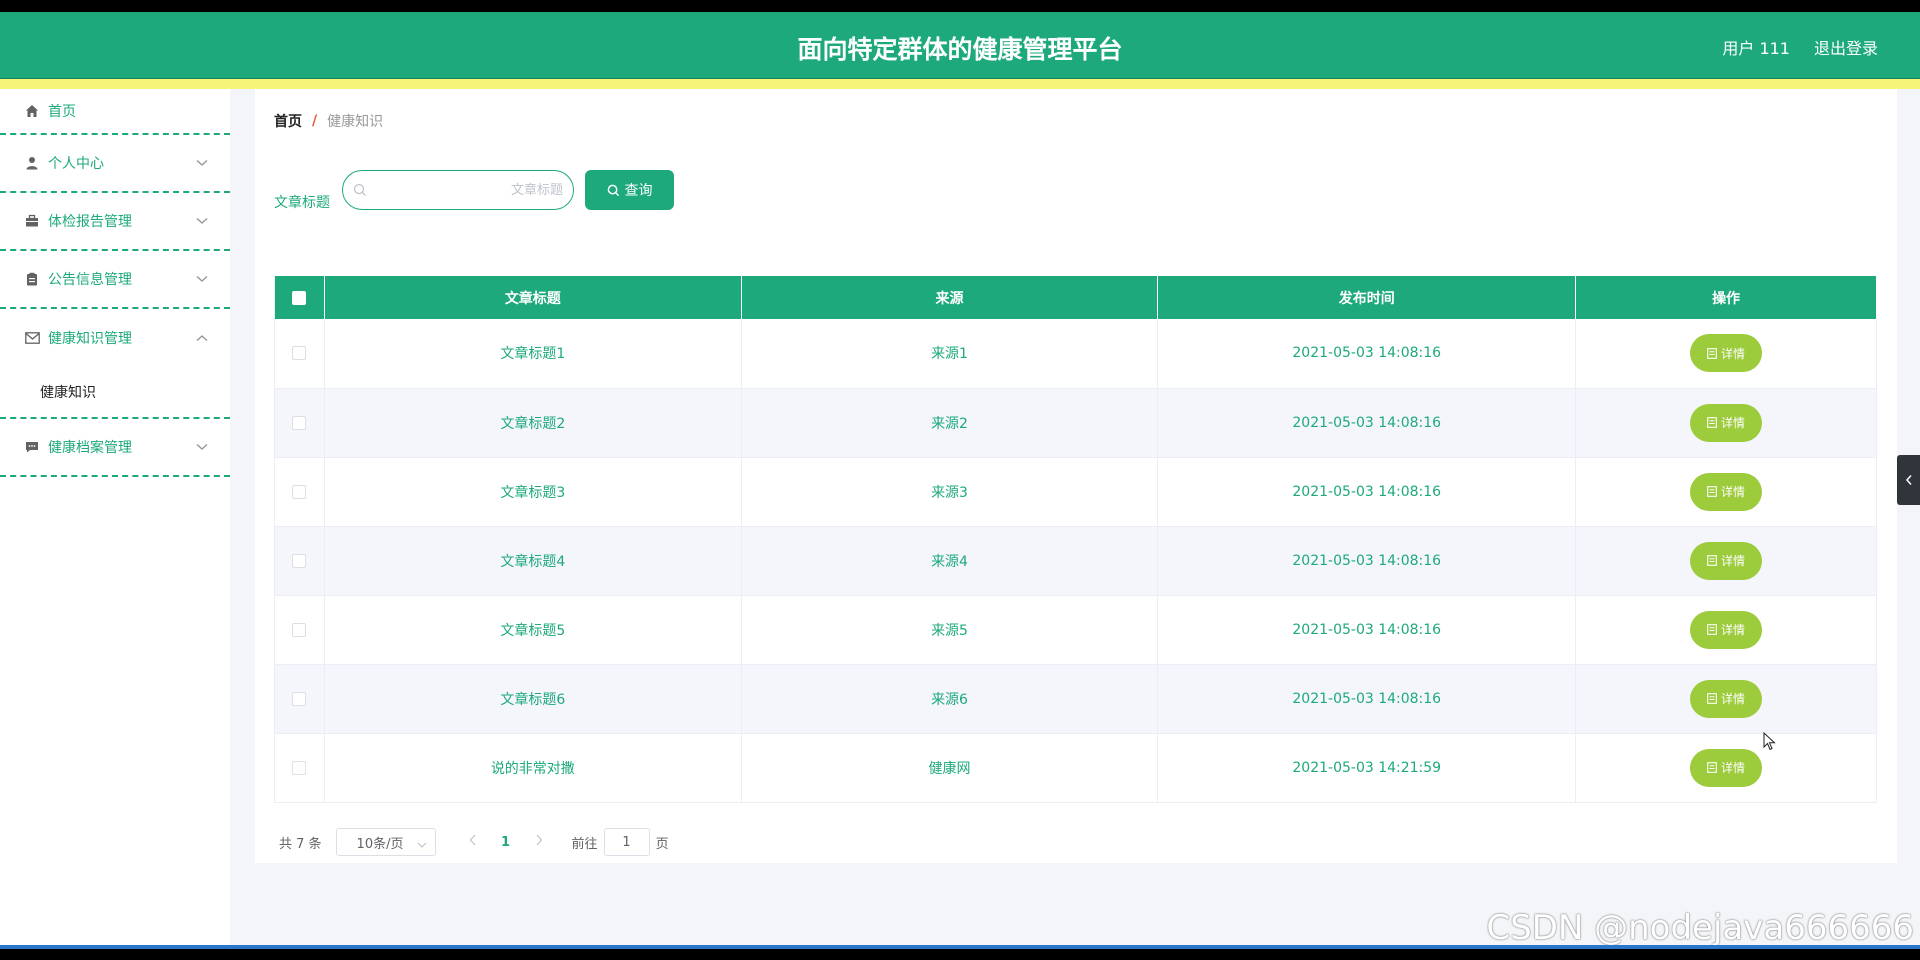  Describe the element at coordinates (288, 121) in the screenshot. I see `breadcrumb-home: 首页` at that location.